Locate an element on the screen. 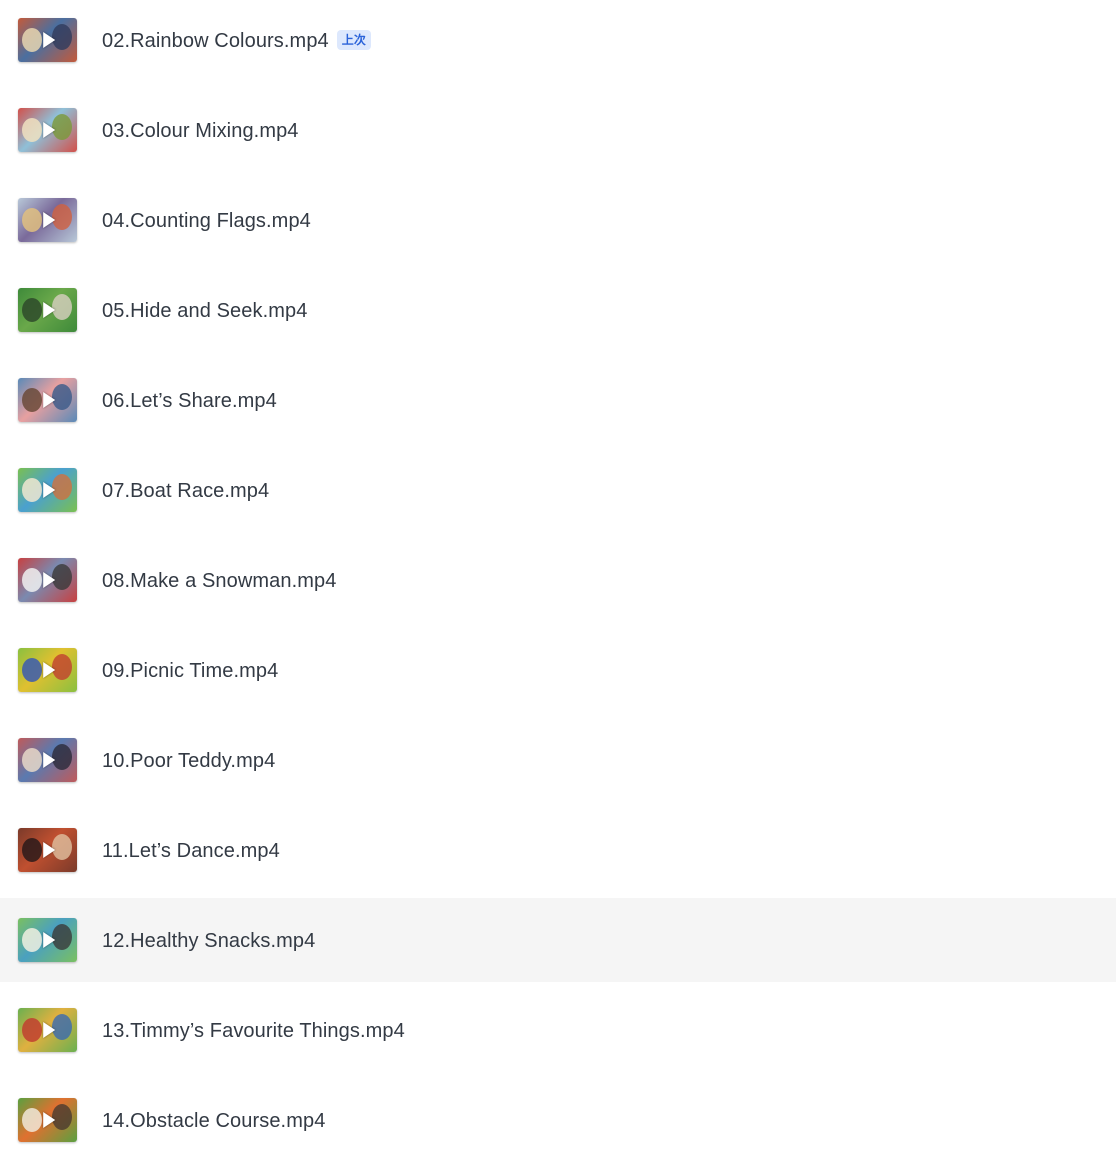  file-name: 14.Obstacle Course.mp4 is located at coordinates (213, 1121).